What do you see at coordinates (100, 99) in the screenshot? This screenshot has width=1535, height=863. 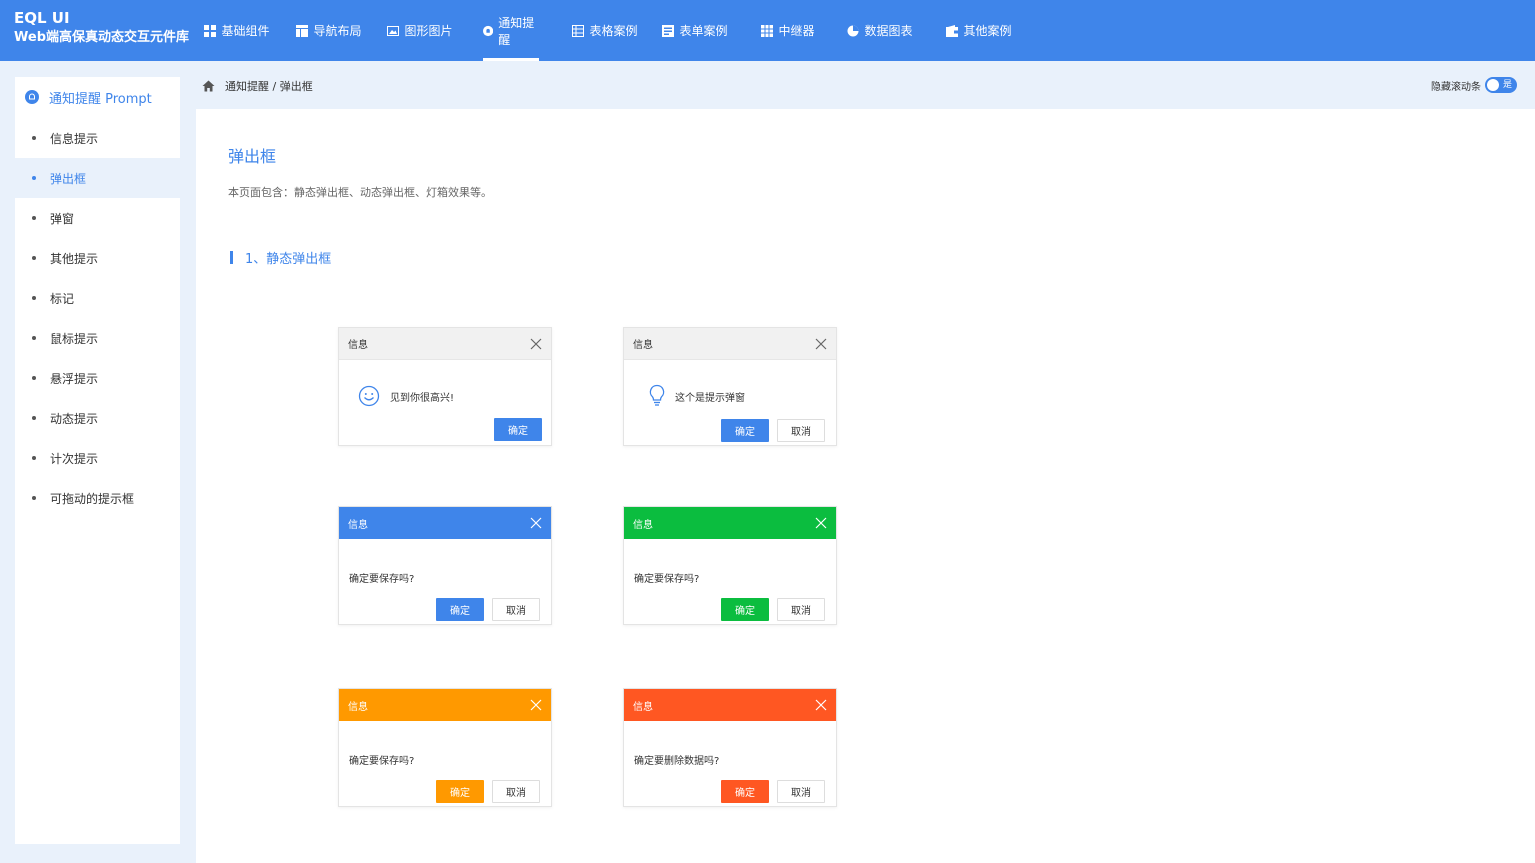 I see `sidebar-title: 通知提醒 Prompt` at bounding box center [100, 99].